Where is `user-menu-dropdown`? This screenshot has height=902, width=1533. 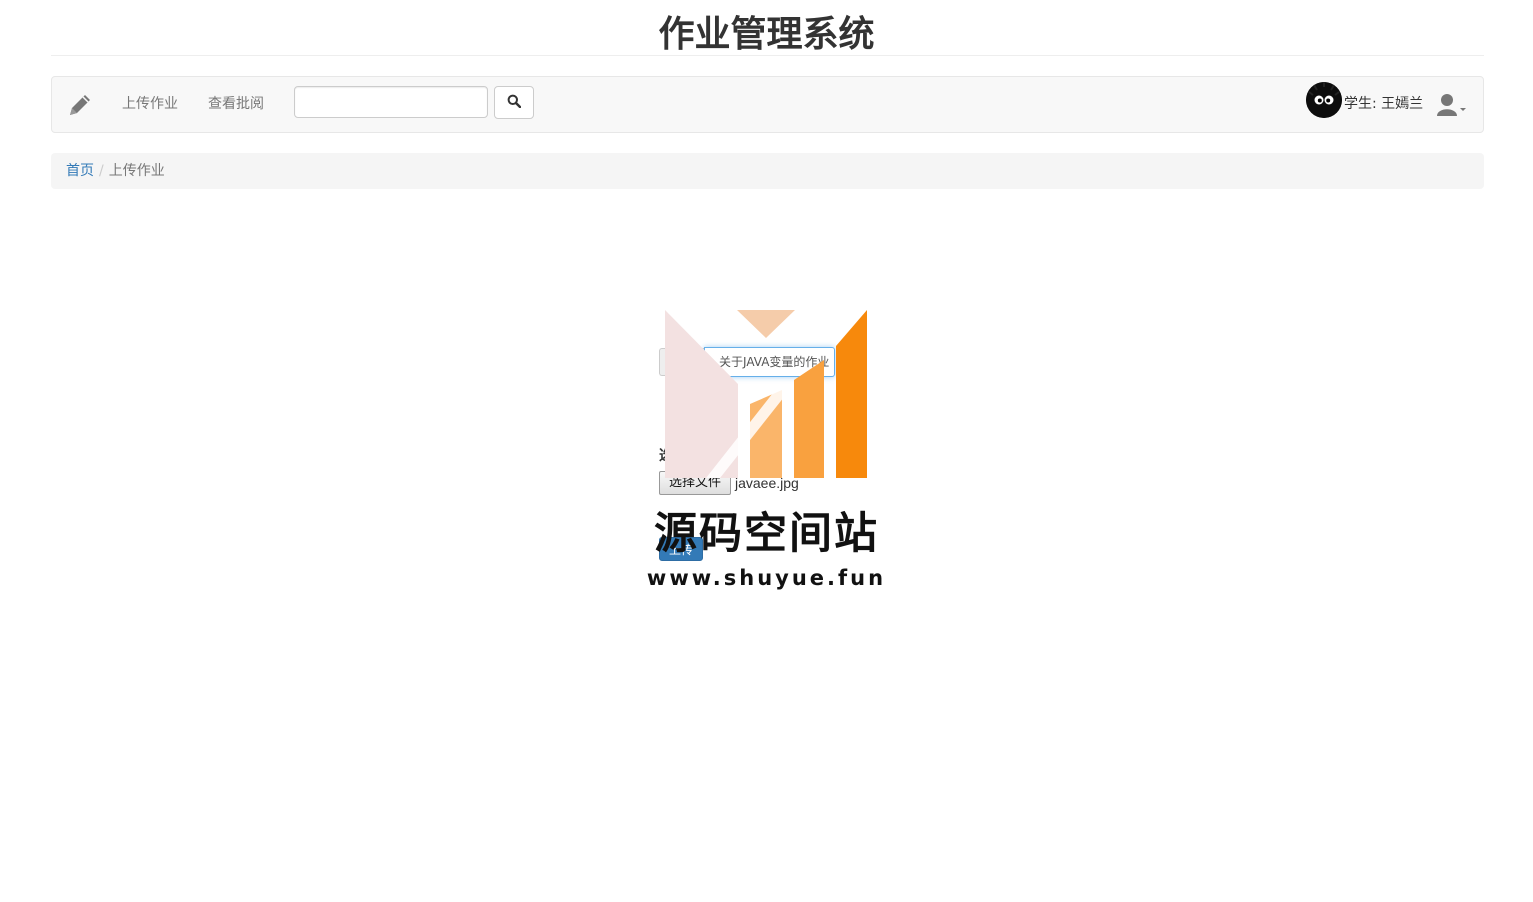
user-menu-dropdown is located at coordinates (1453, 105).